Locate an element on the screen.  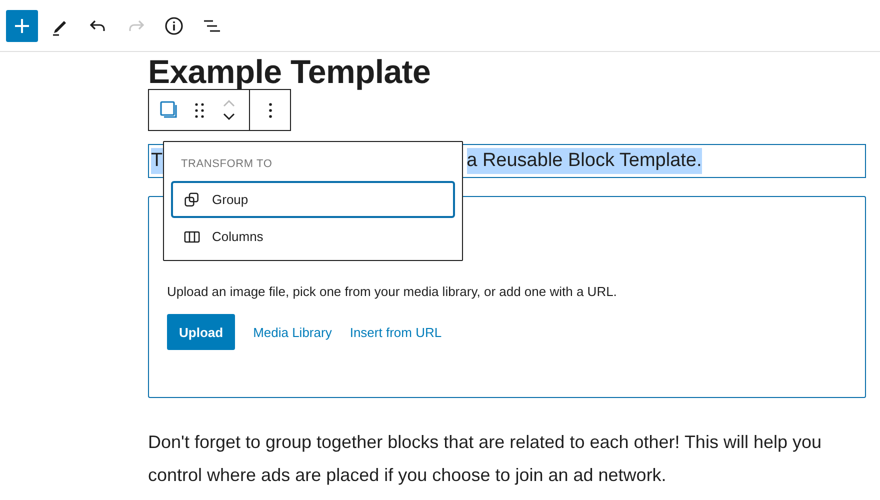
menu-item: Group is located at coordinates (313, 199).